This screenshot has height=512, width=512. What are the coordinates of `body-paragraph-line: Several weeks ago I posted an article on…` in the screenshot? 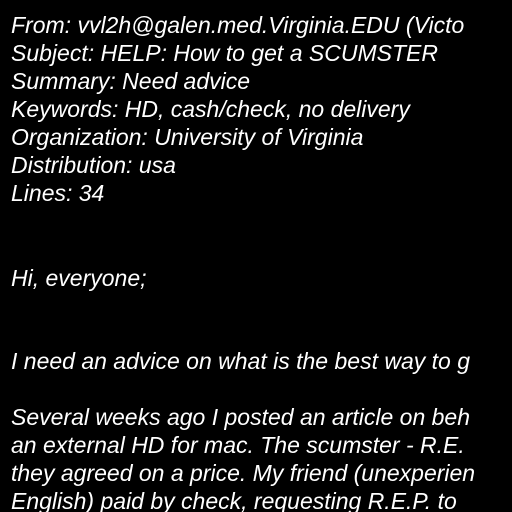 It's located at (241, 417).